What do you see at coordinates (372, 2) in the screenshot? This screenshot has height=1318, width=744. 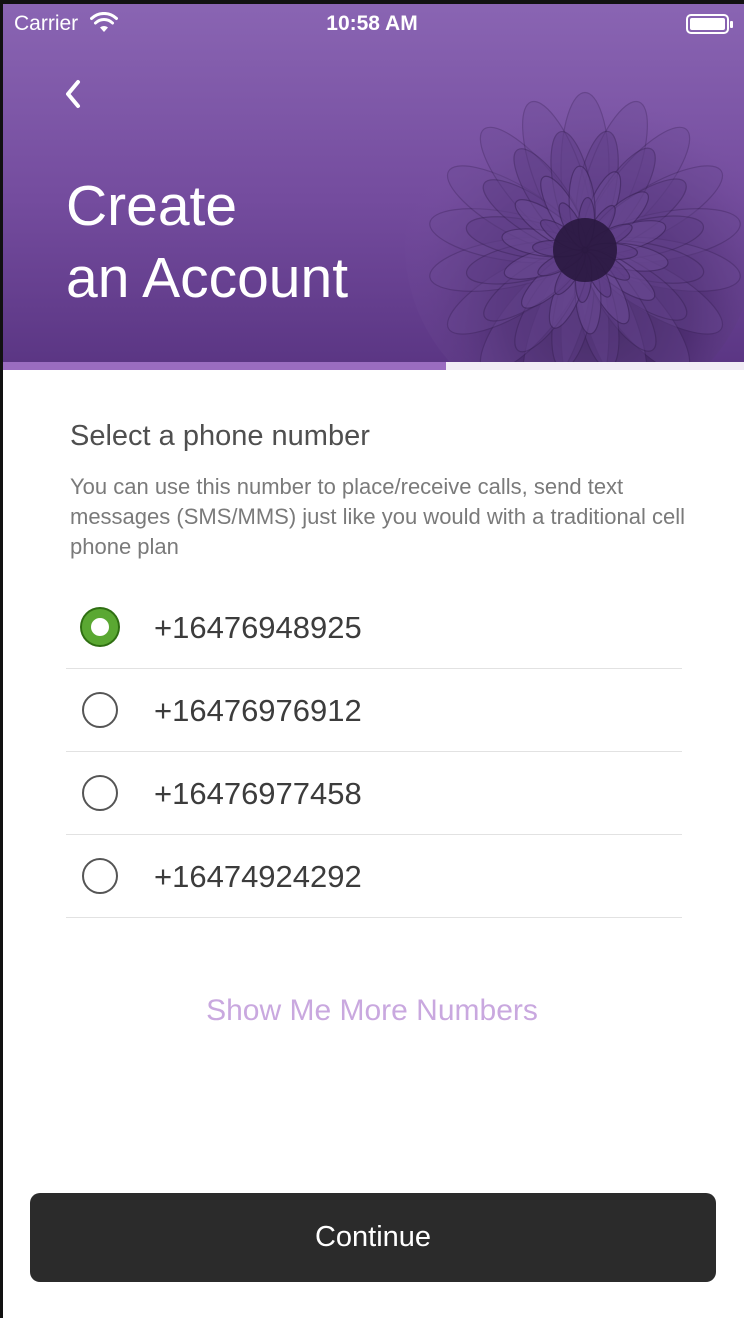 I see `frame-border-top` at bounding box center [372, 2].